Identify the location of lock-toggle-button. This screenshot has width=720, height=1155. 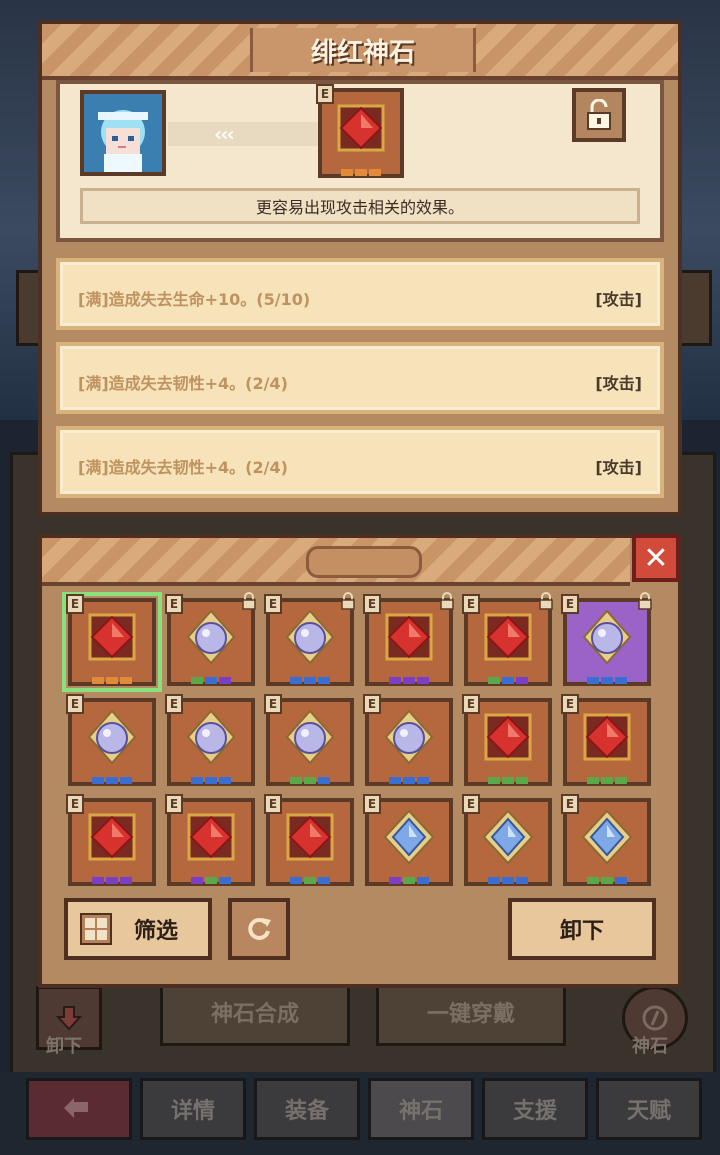
(599, 115).